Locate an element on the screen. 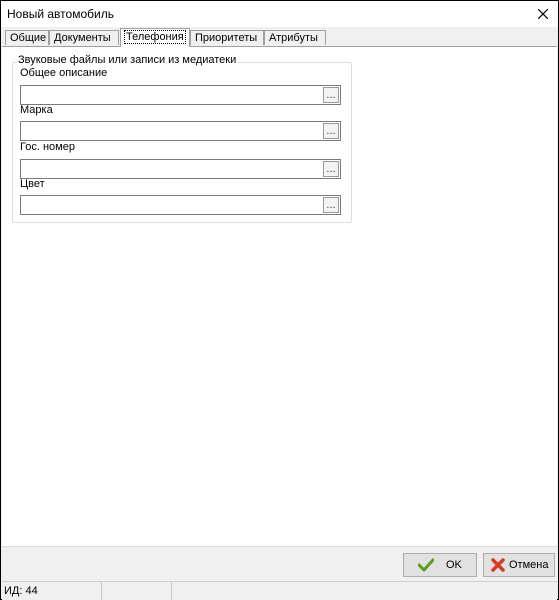  cancel-label: Отмена is located at coordinates (529, 565).